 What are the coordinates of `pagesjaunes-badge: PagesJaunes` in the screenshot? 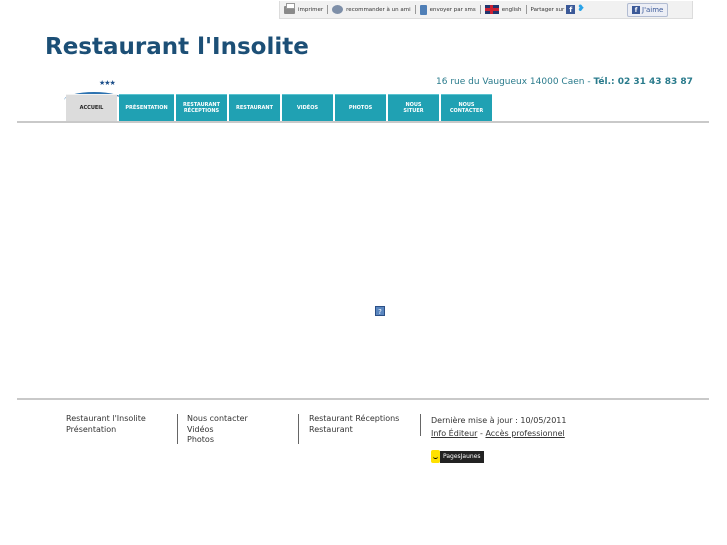 It's located at (457, 456).